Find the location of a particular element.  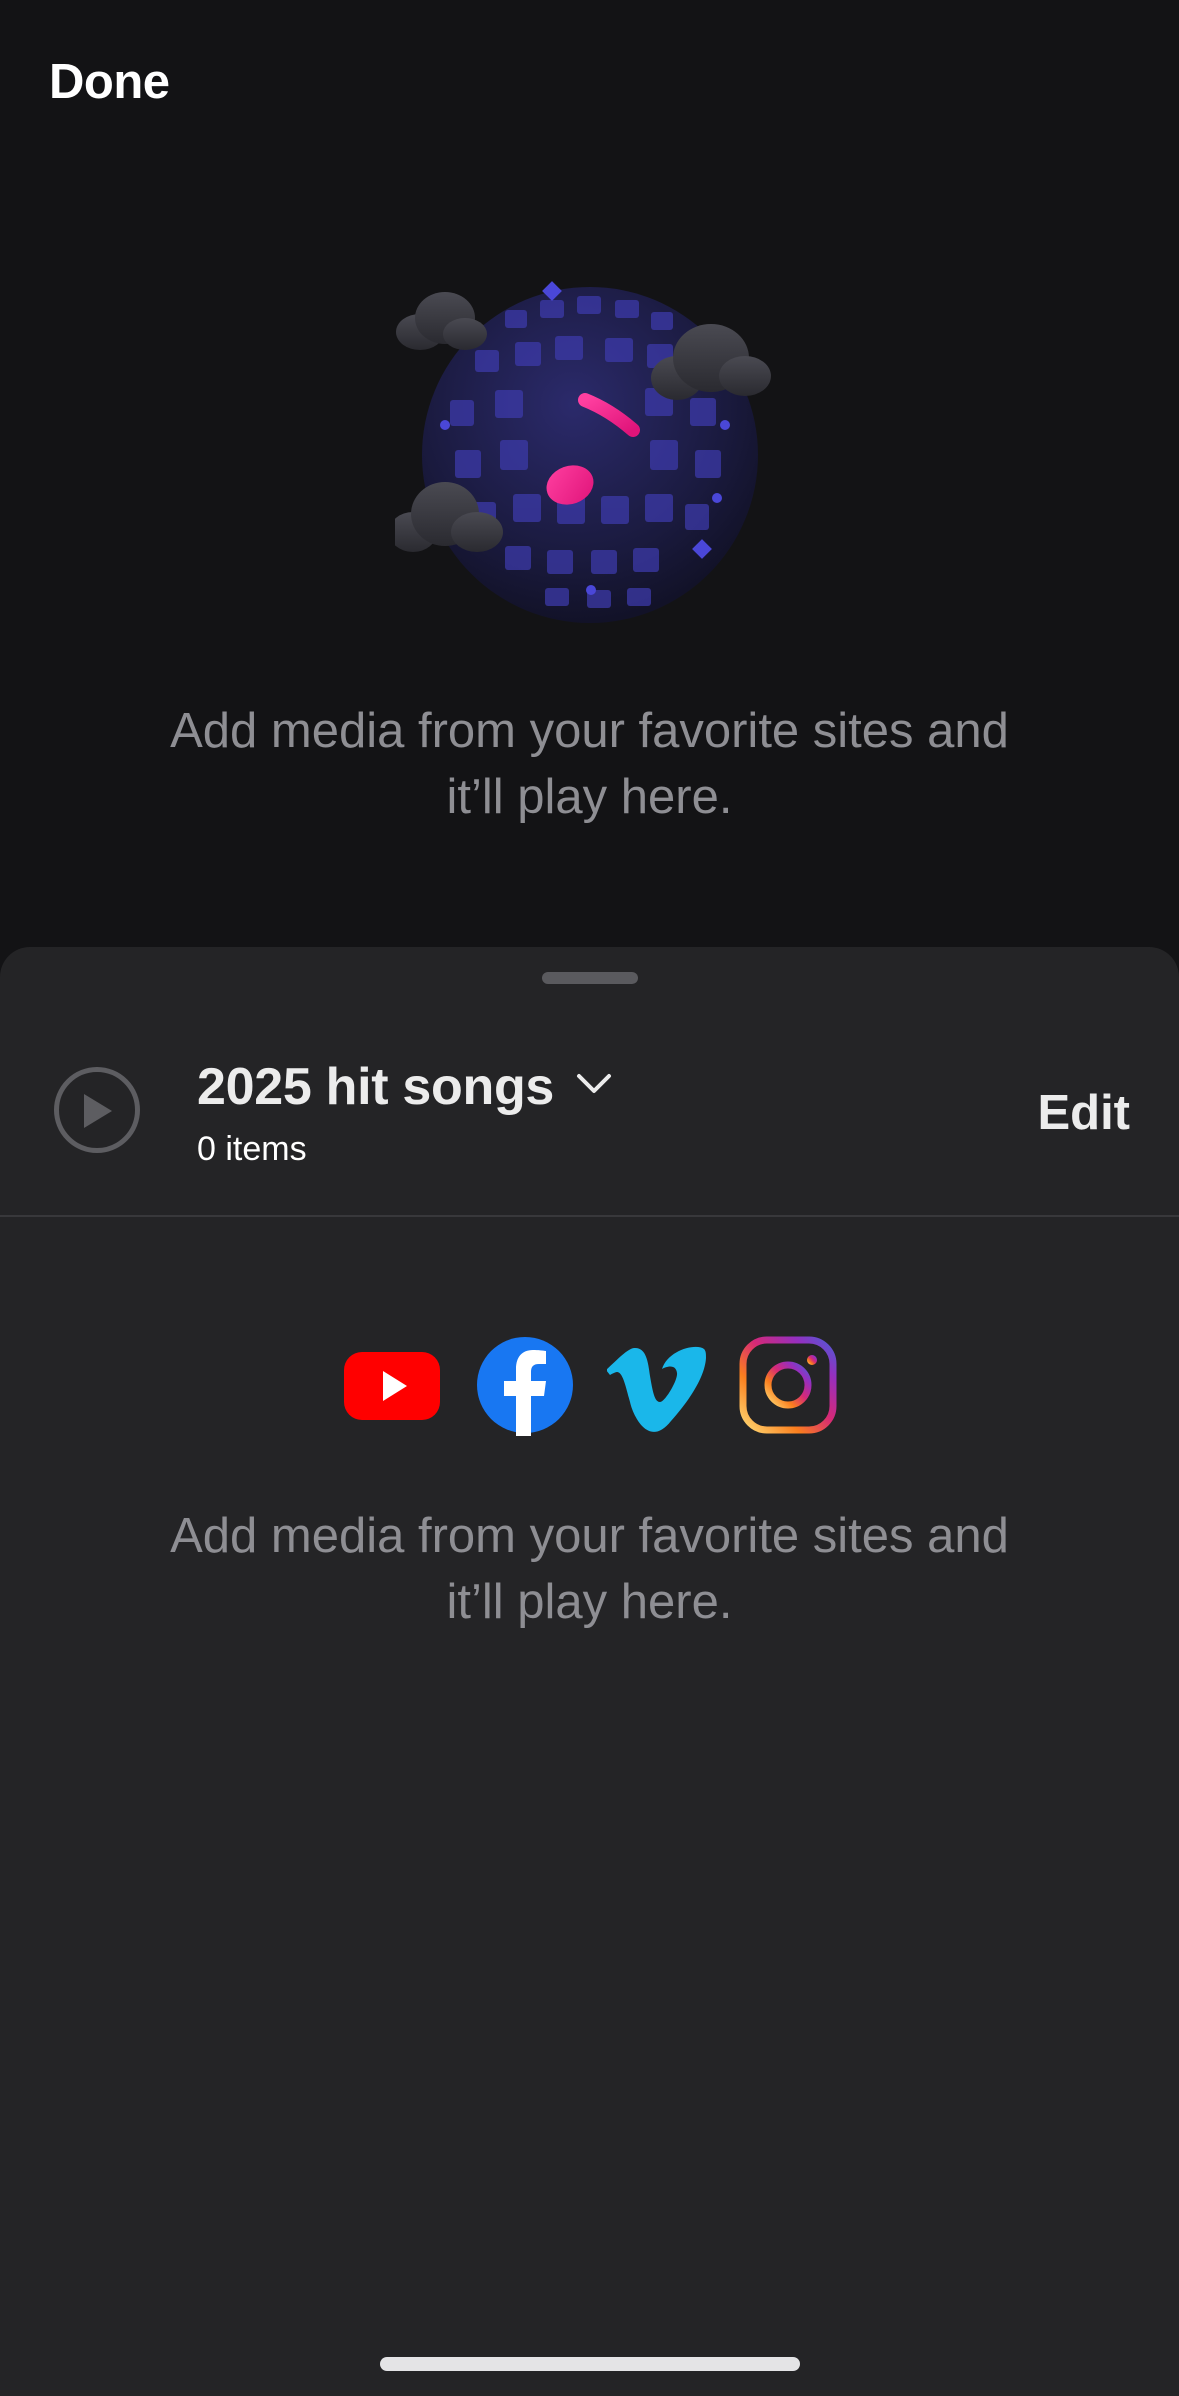

playlist-item-count: 0 items is located at coordinates (252, 1149).